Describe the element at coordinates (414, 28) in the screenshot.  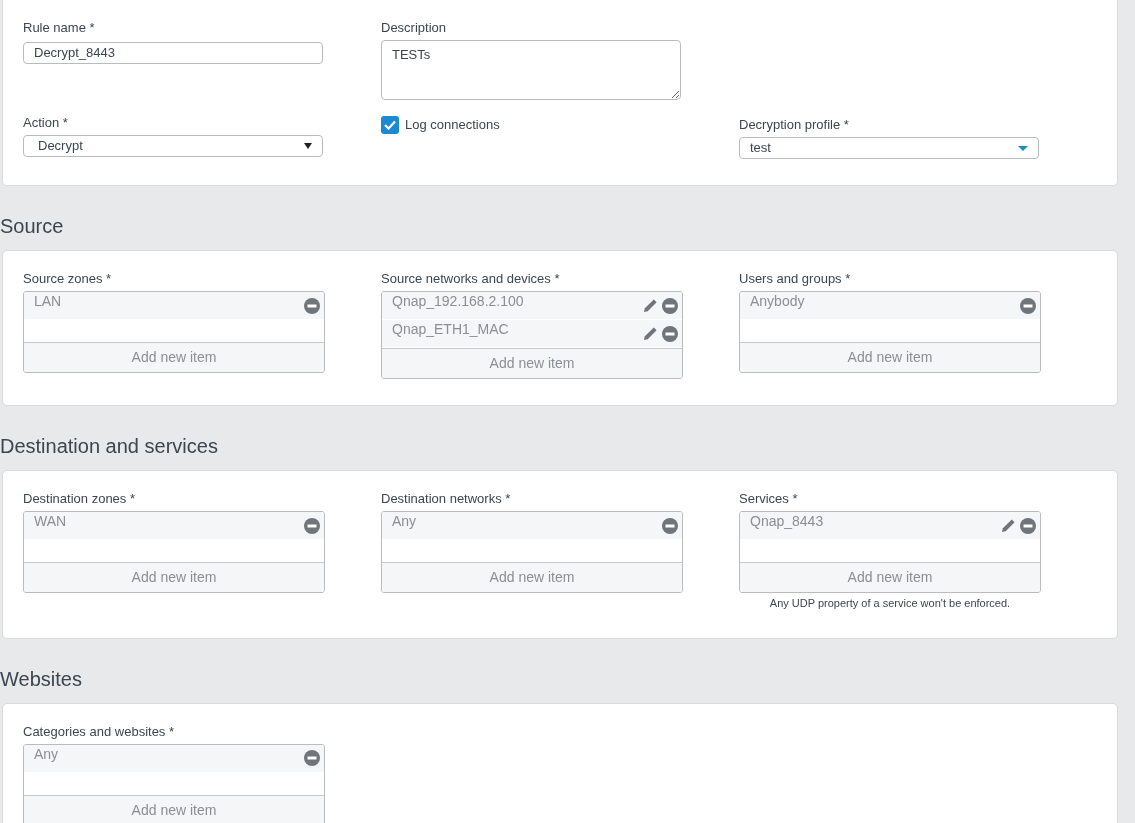
I see `field-label: Description` at that location.